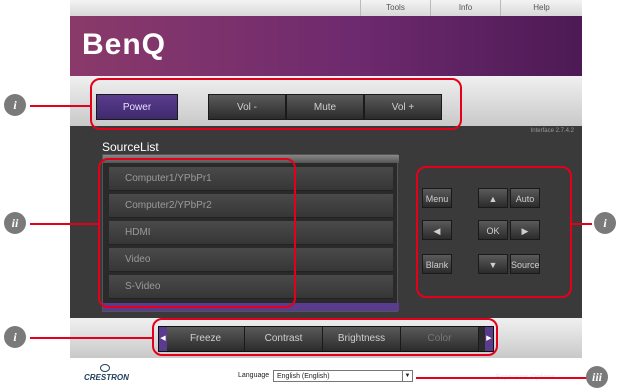  What do you see at coordinates (124, 44) in the screenshot?
I see `benq-logo: BenQ` at bounding box center [124, 44].